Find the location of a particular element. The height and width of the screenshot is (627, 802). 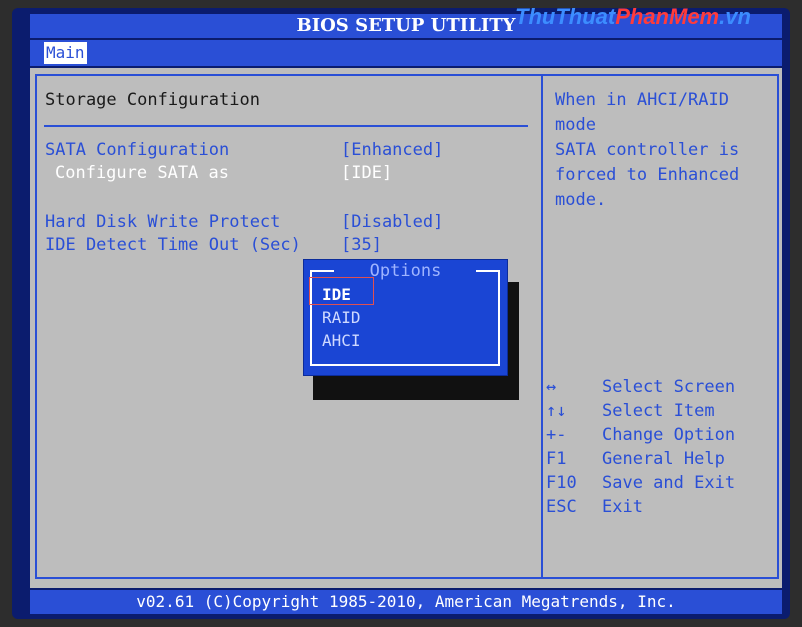

setting-sata-configuration: SATA Configuration is located at coordinates (137, 150).